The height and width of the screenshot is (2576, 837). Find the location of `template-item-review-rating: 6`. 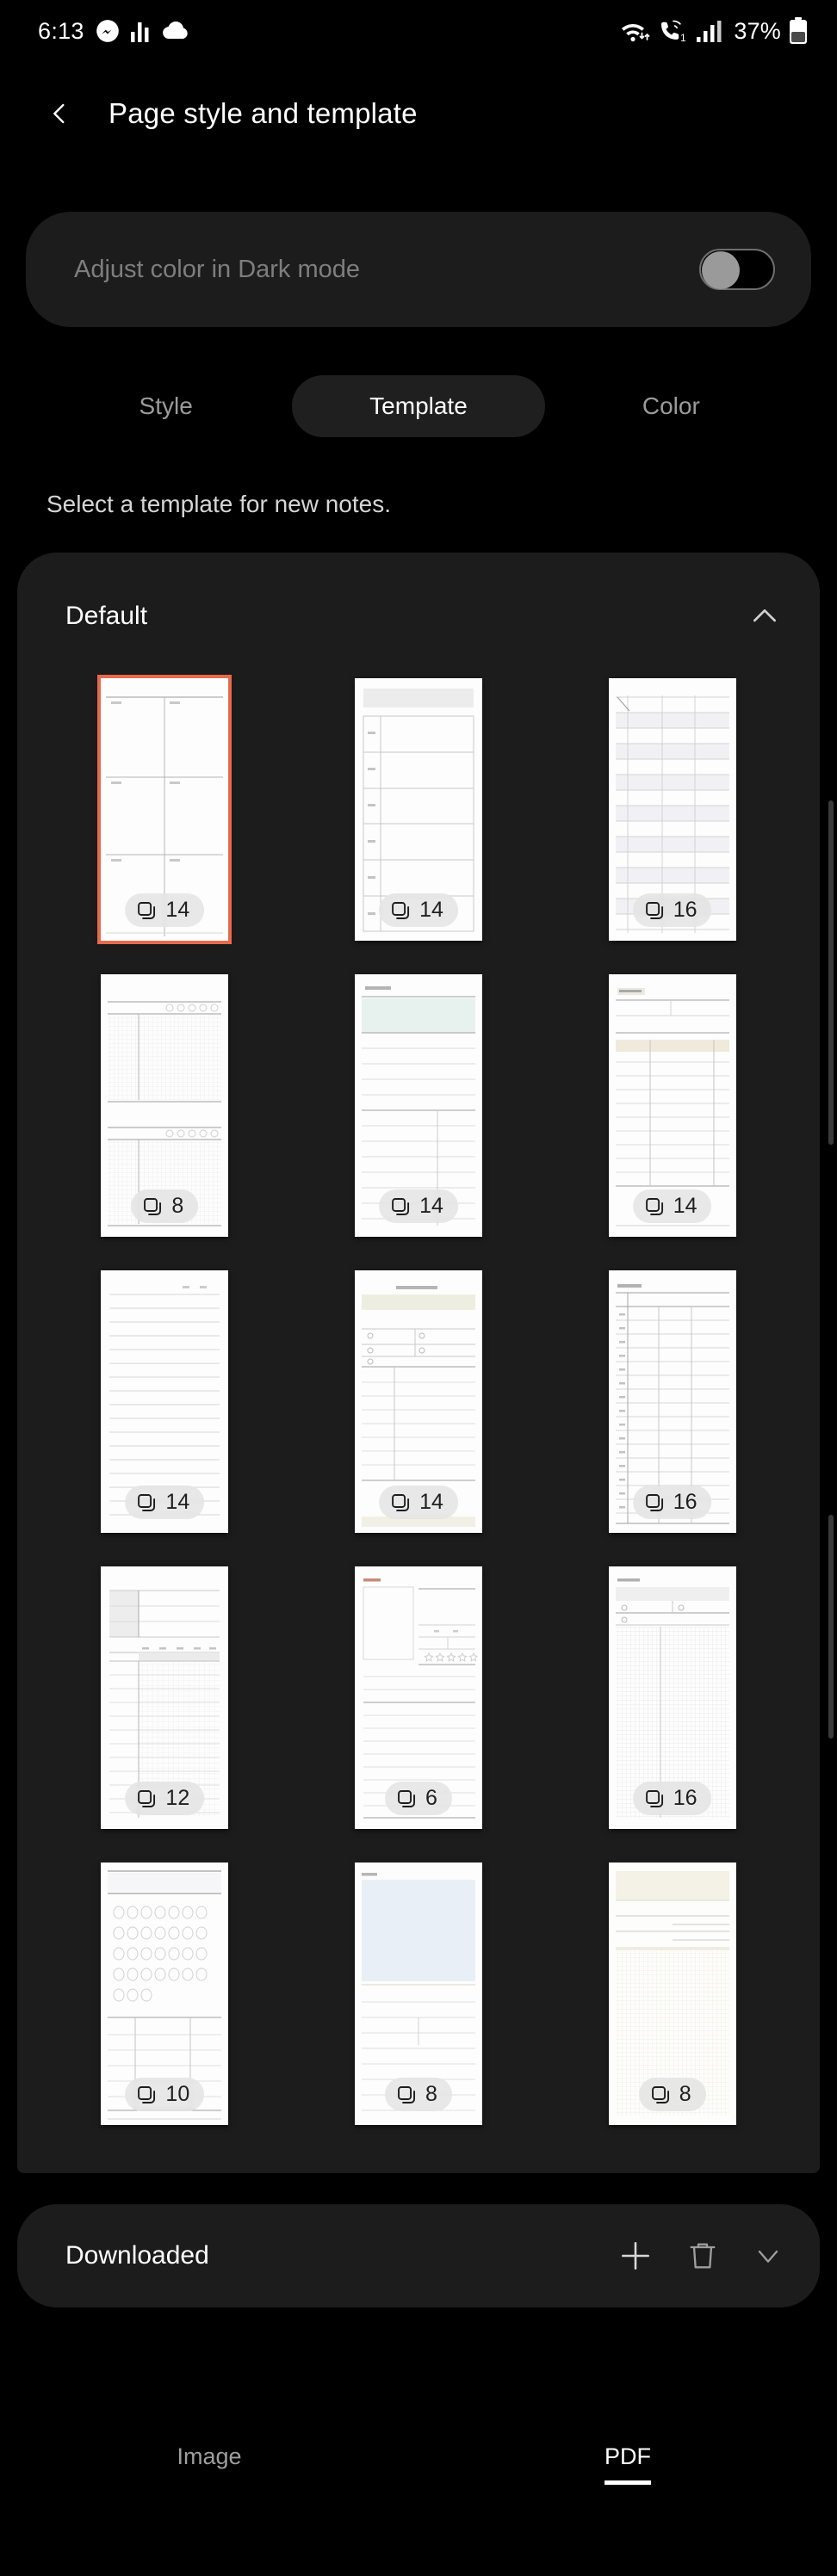

template-item-review-rating: 6 is located at coordinates (418, 1697).